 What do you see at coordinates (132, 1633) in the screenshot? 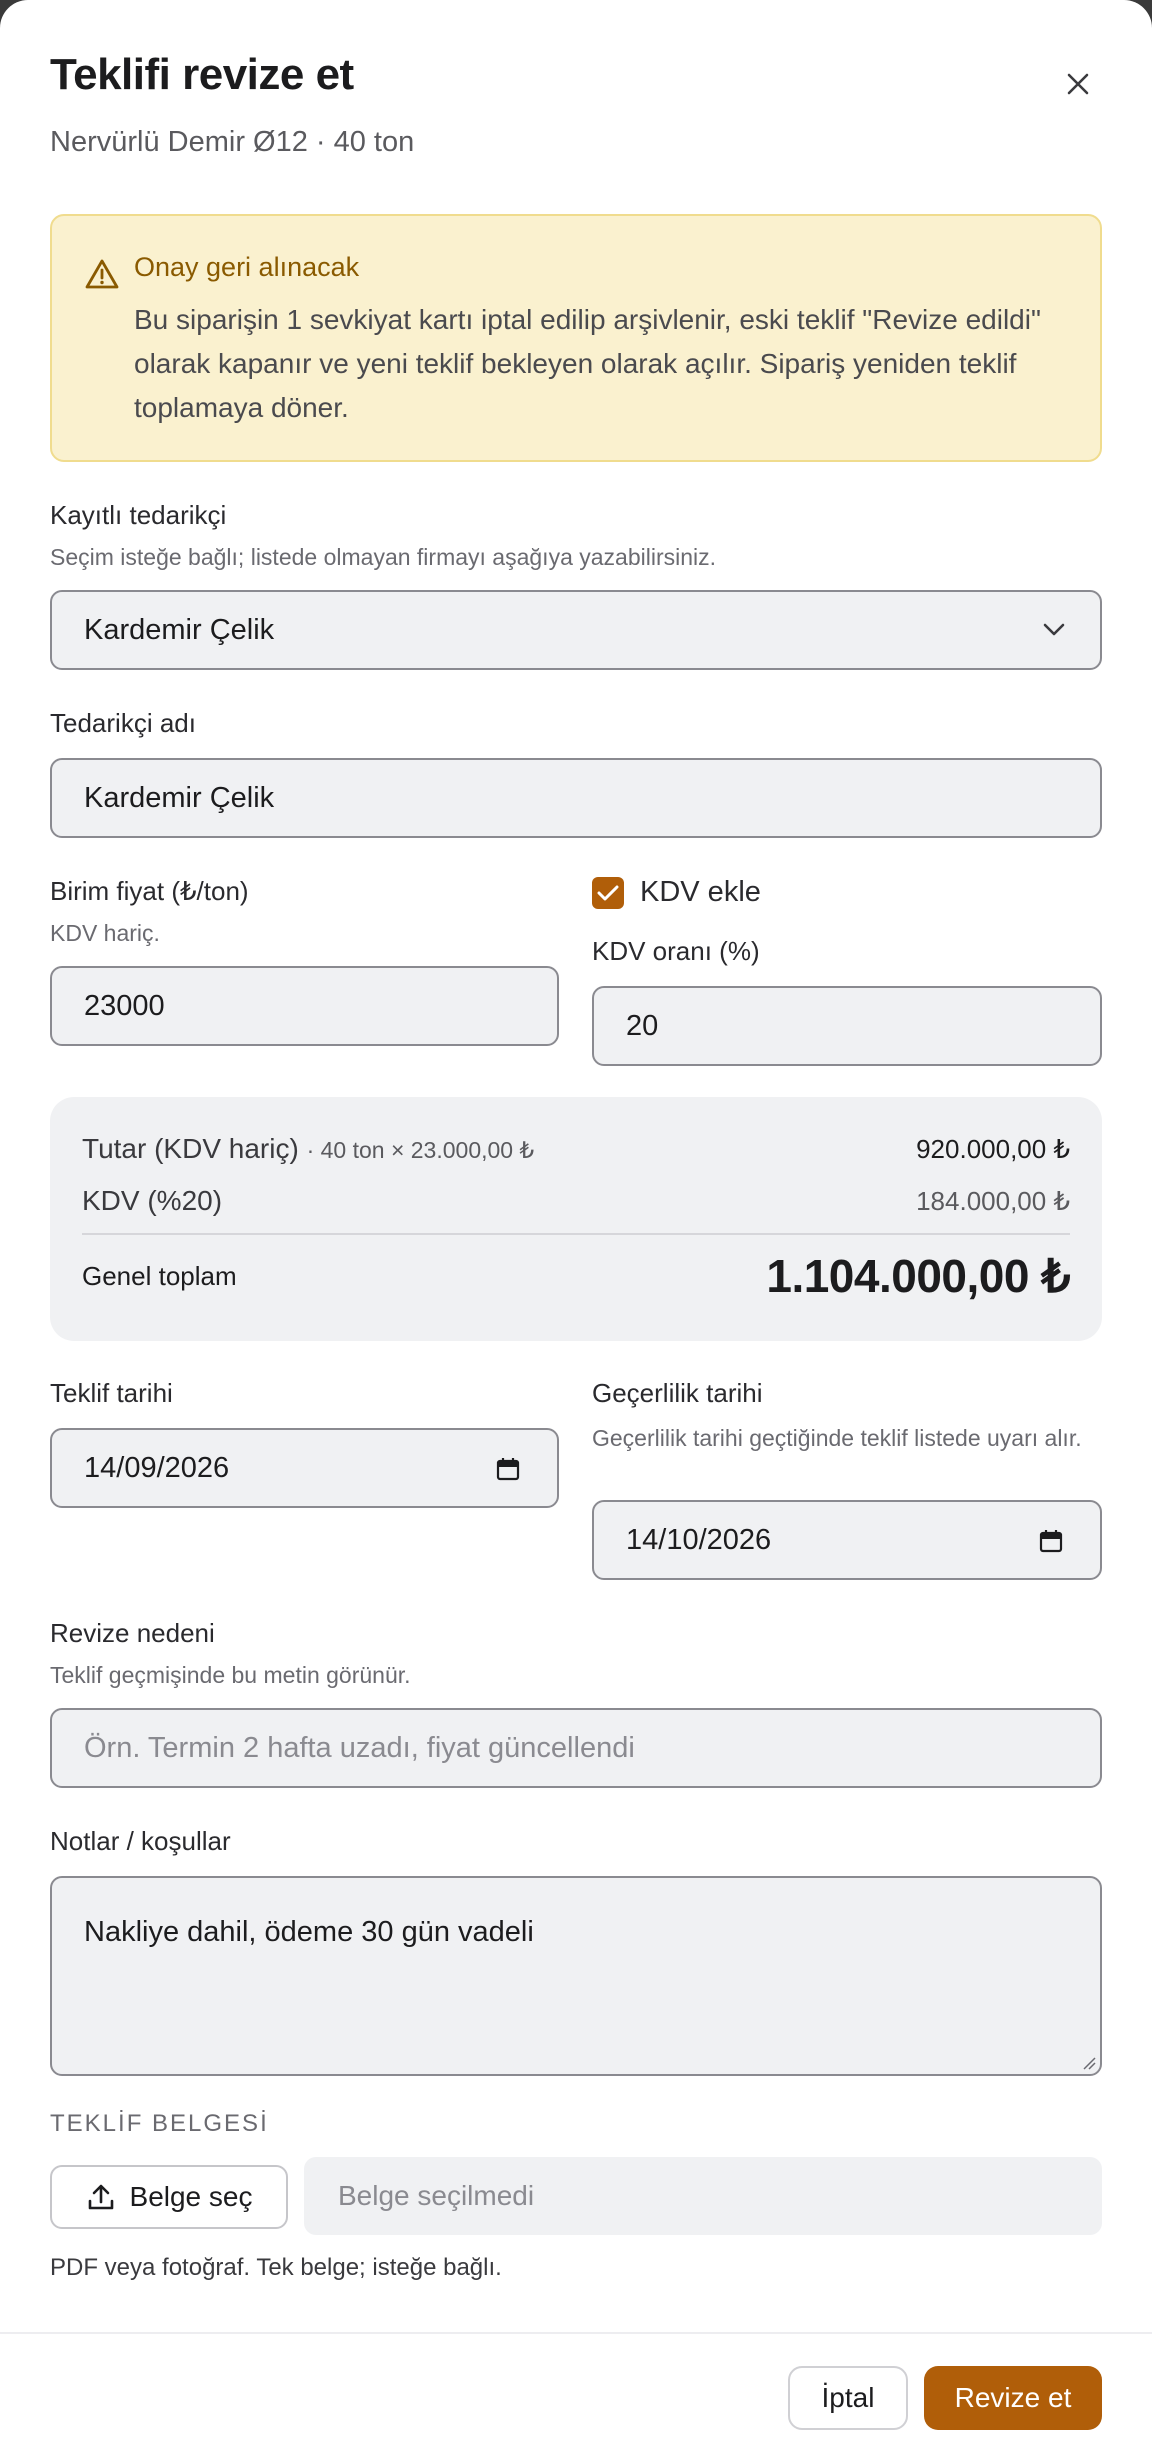
I see `revision-reason-label: Revize nedeni` at bounding box center [132, 1633].